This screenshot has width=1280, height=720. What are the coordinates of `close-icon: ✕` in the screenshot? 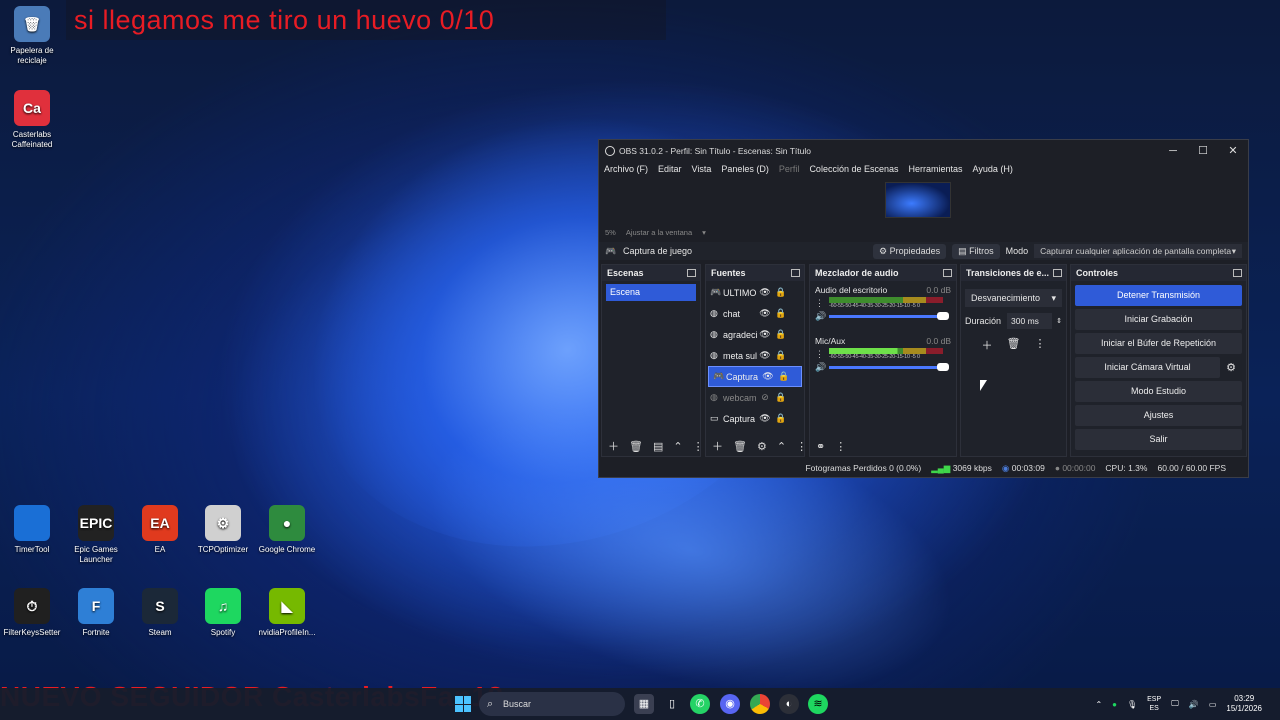 It's located at (1233, 150).